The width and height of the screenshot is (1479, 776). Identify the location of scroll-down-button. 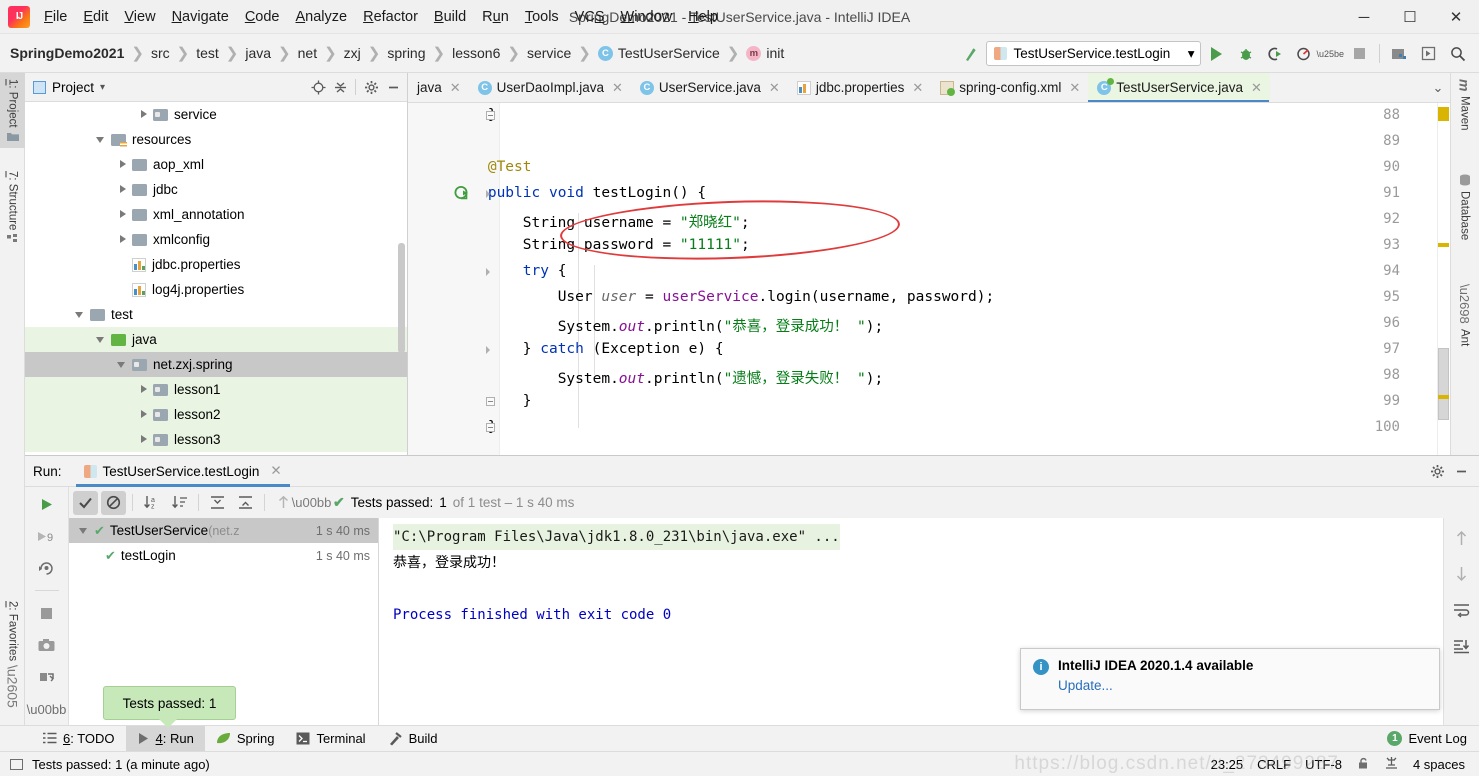
(1462, 574).